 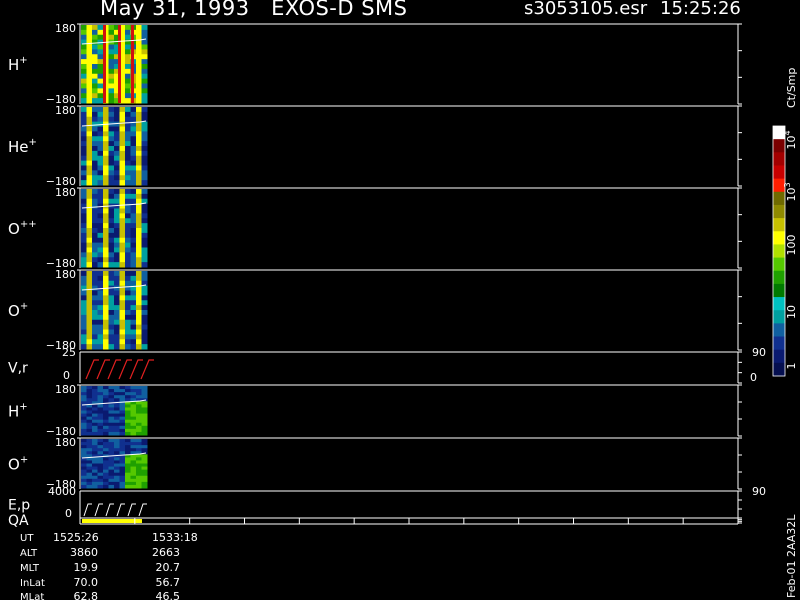 I want to click on right-axis-top-label: 90, so click(x=759, y=352).